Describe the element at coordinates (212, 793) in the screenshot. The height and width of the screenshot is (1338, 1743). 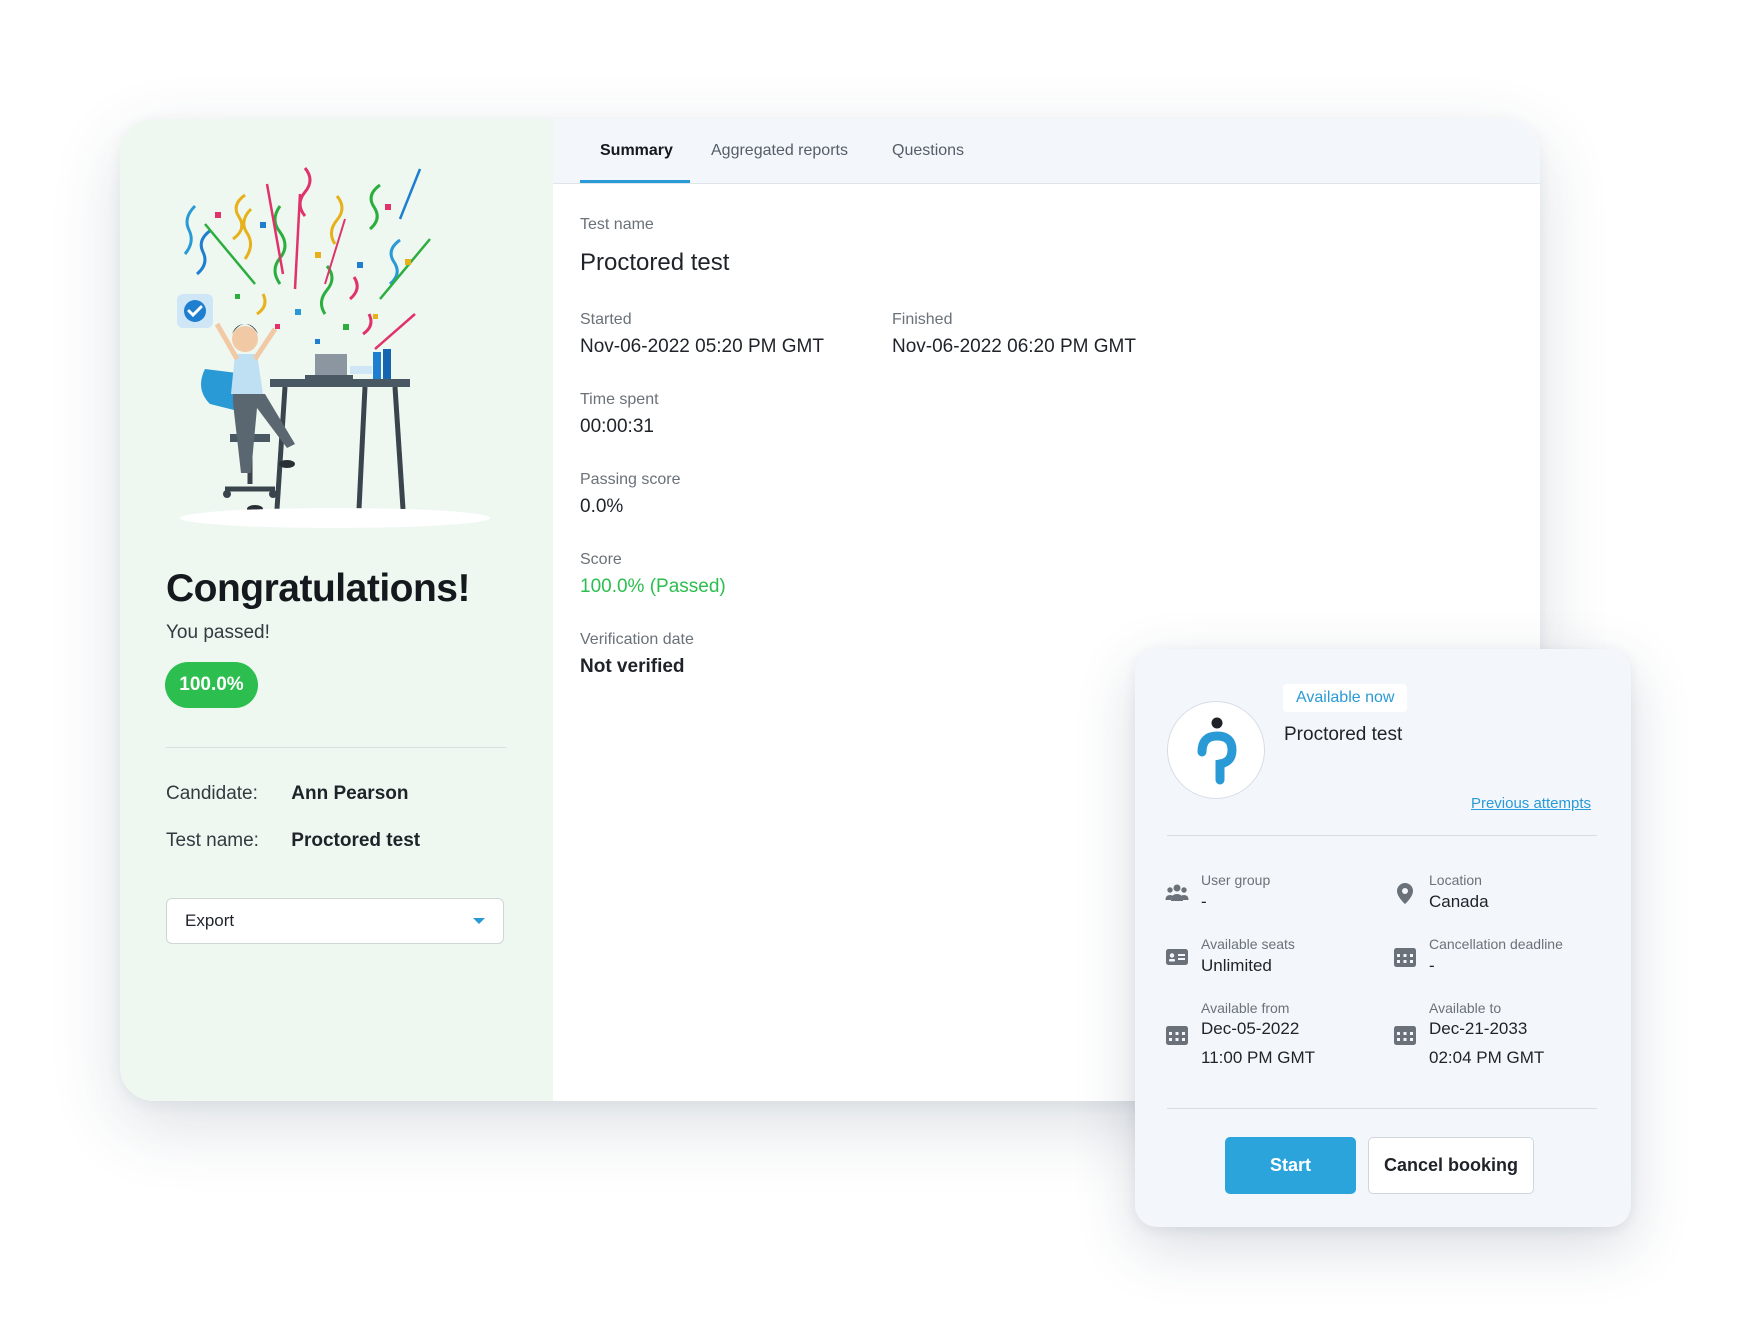
I see `candidate-label: Candidate:` at that location.